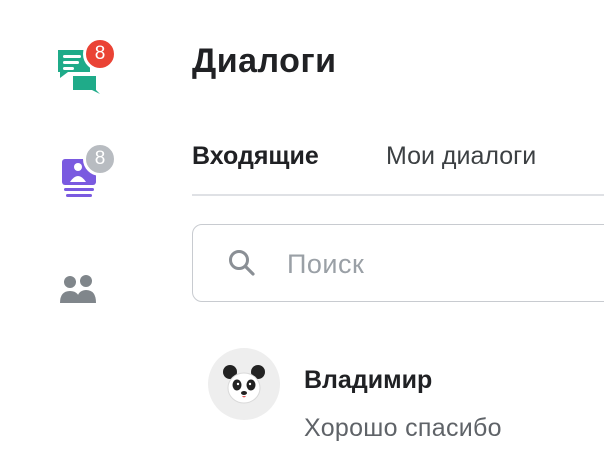  I want to click on page-title: Диалоги, so click(264, 61).